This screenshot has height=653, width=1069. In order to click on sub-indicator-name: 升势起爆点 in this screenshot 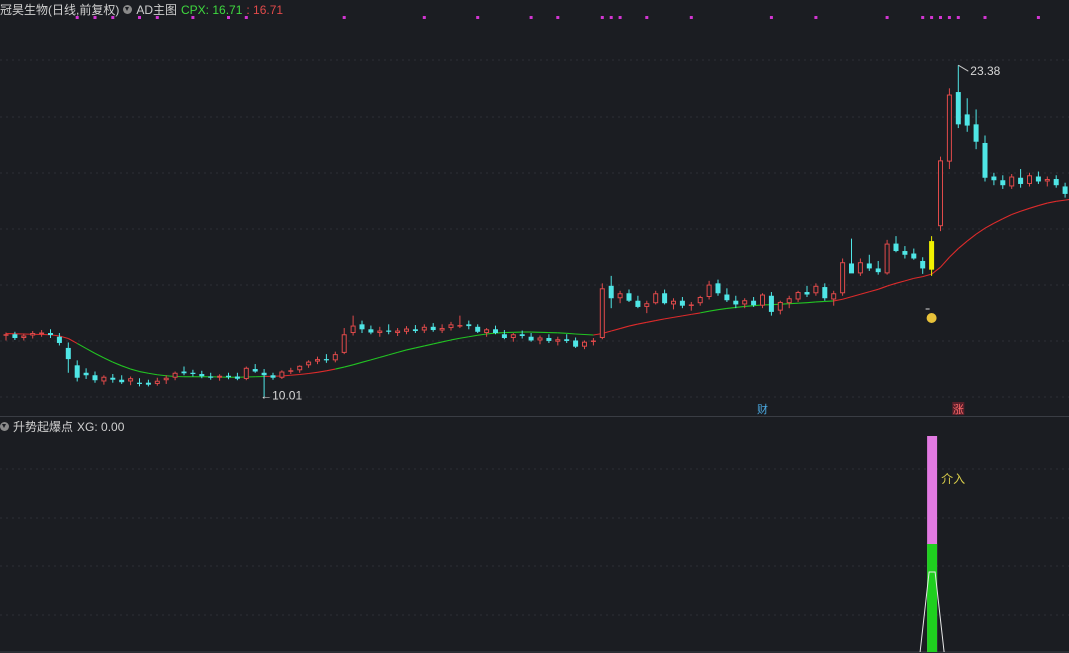, I will do `click(43, 426)`.